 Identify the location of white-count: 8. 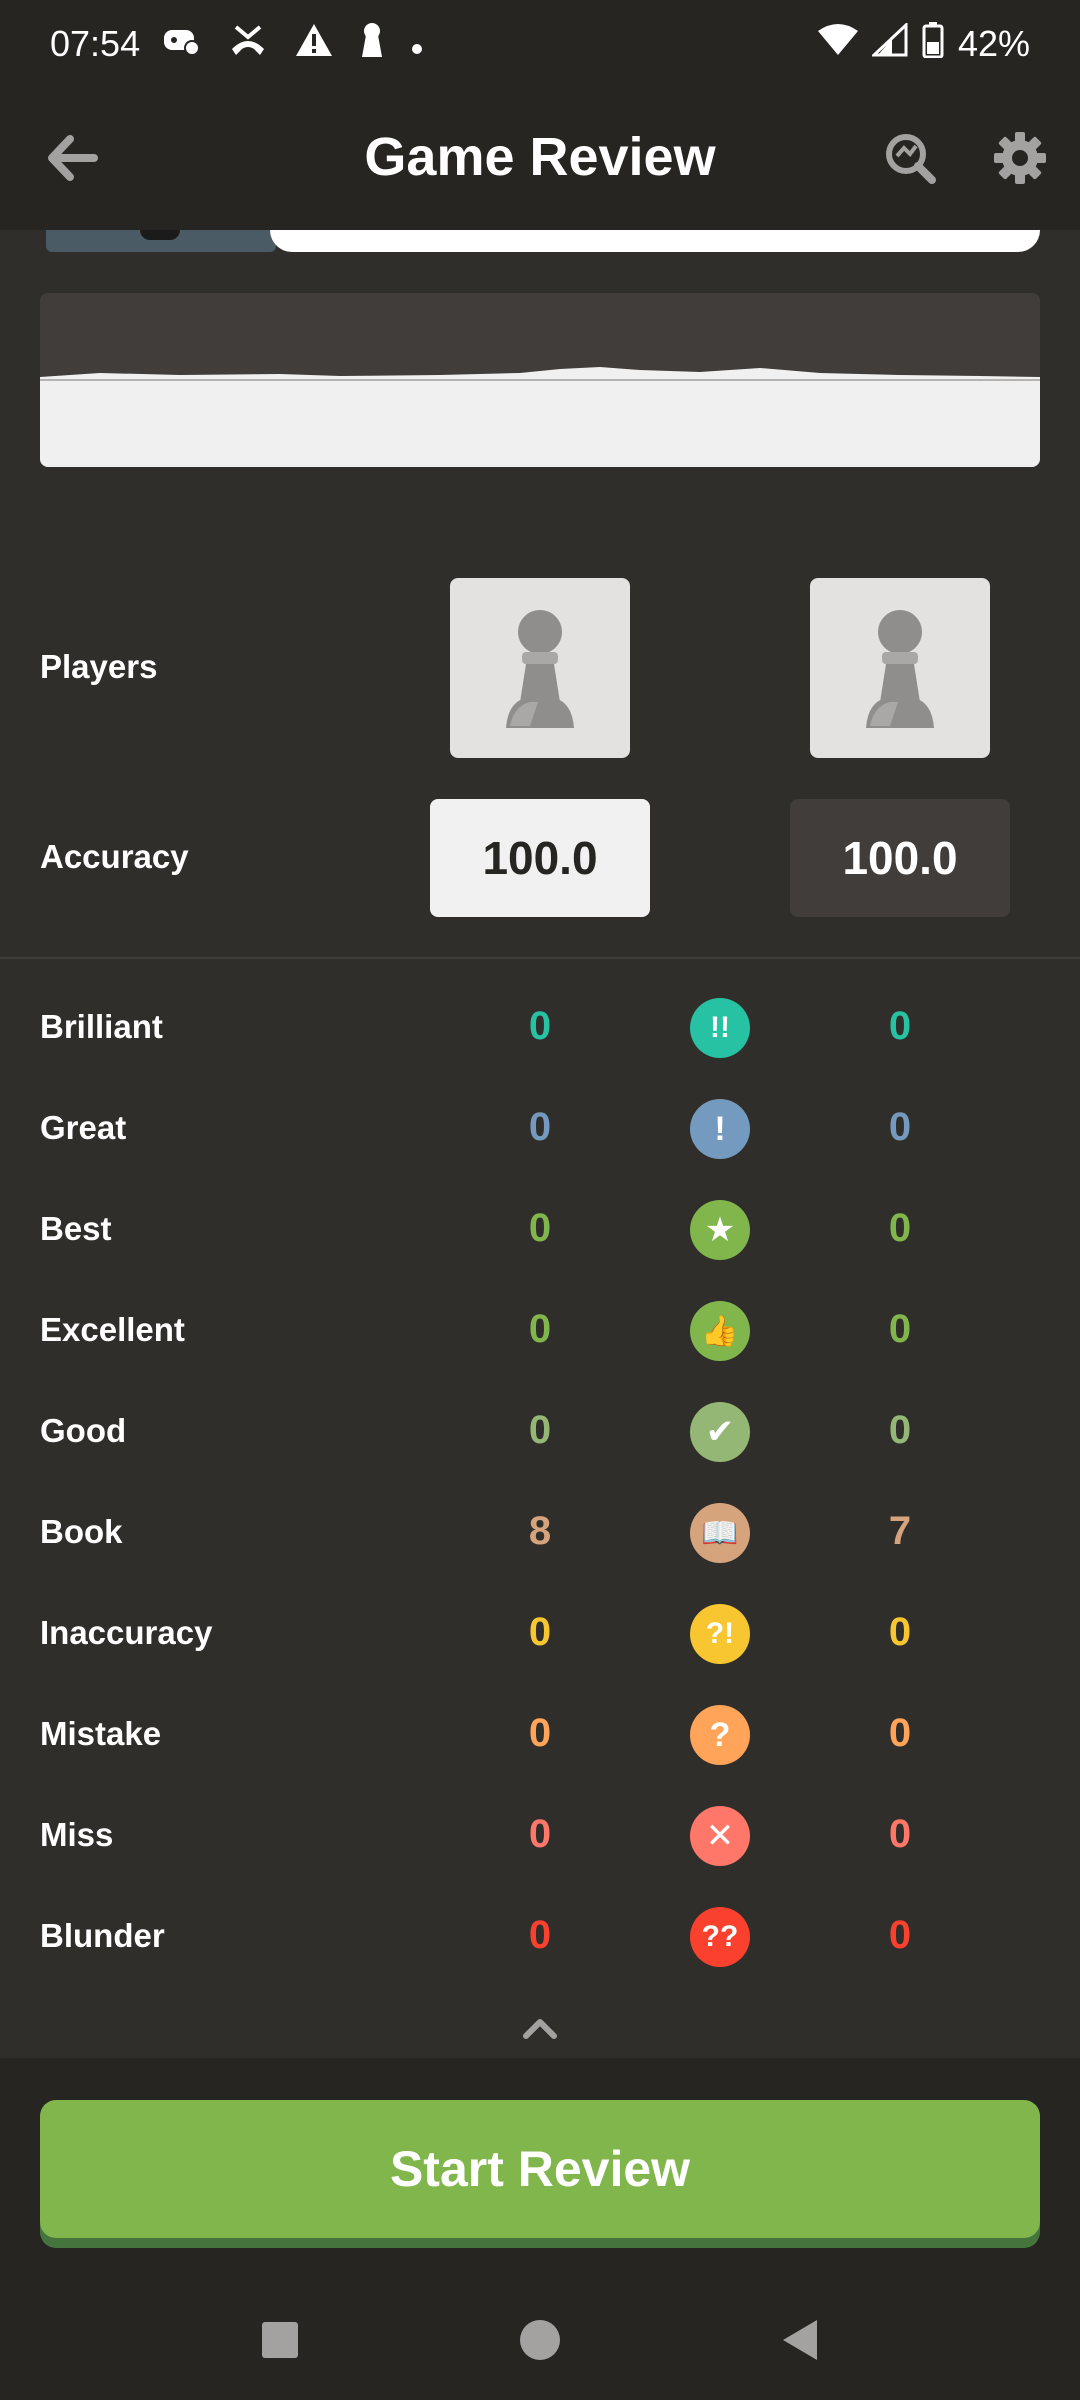
(540, 1531).